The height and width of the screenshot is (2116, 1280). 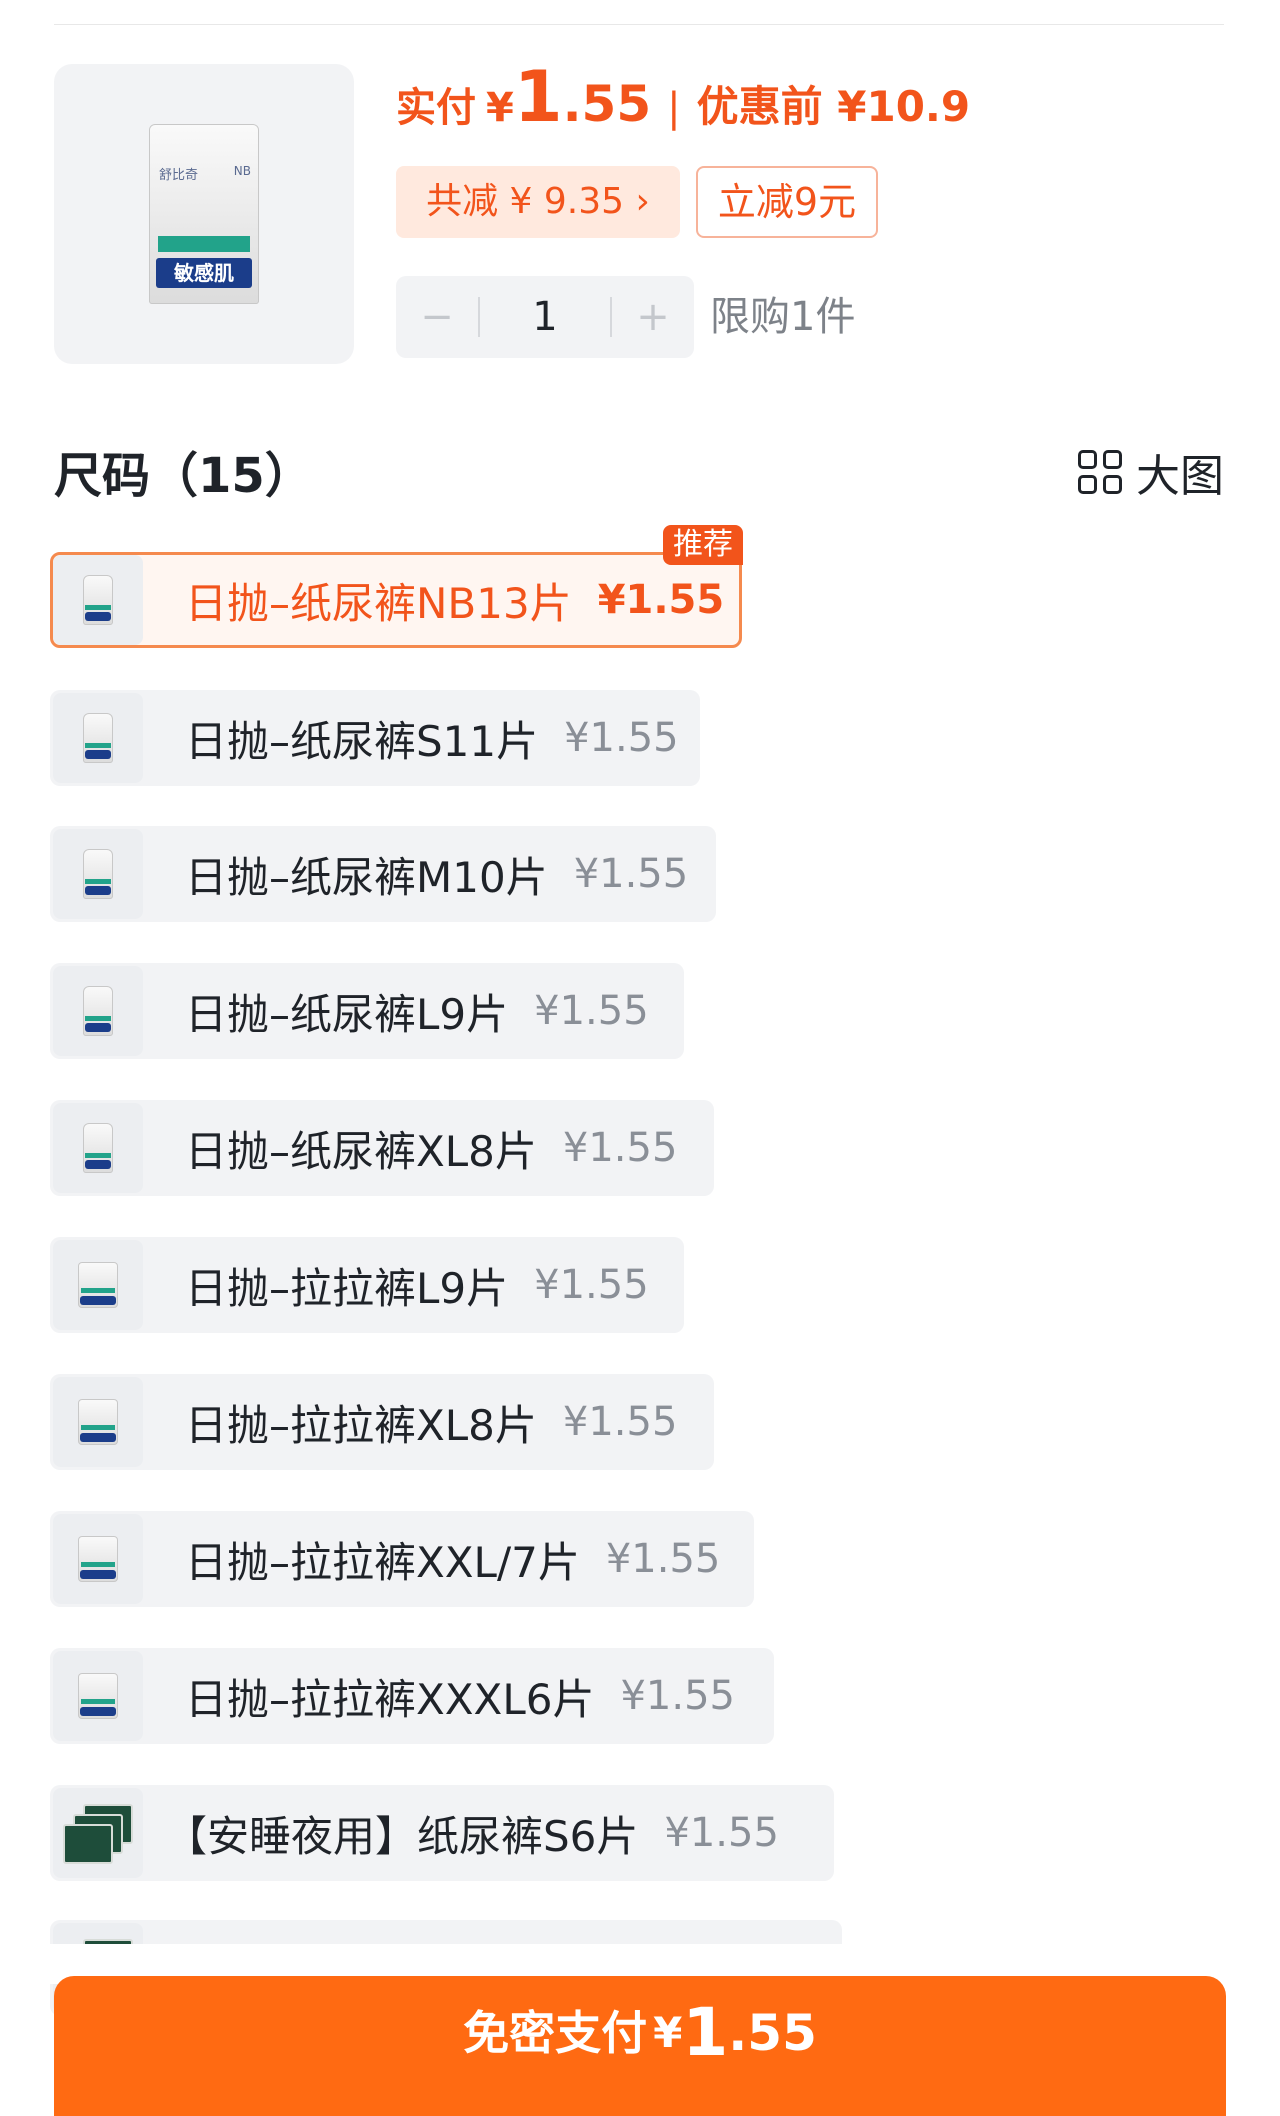 I want to click on size-option: 日抛–纸尿裤NB13片 ¥1.55 推荐, so click(x=396, y=586).